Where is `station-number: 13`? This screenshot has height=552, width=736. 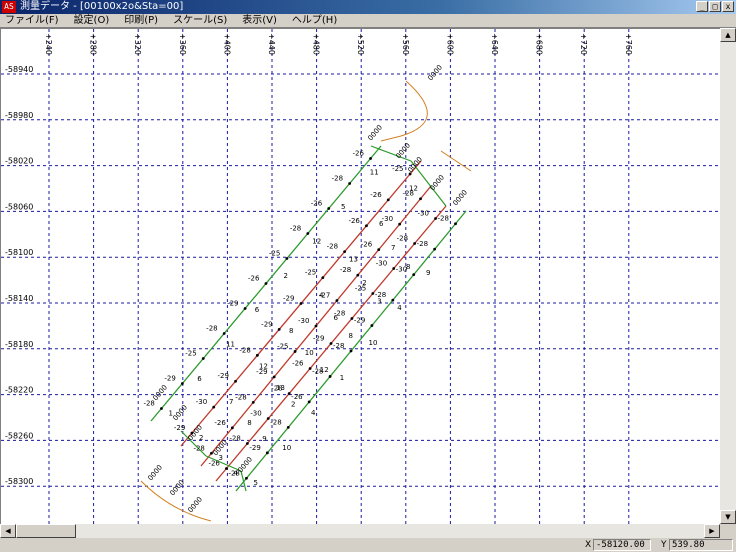
station-number: 13 is located at coordinates (280, 388).